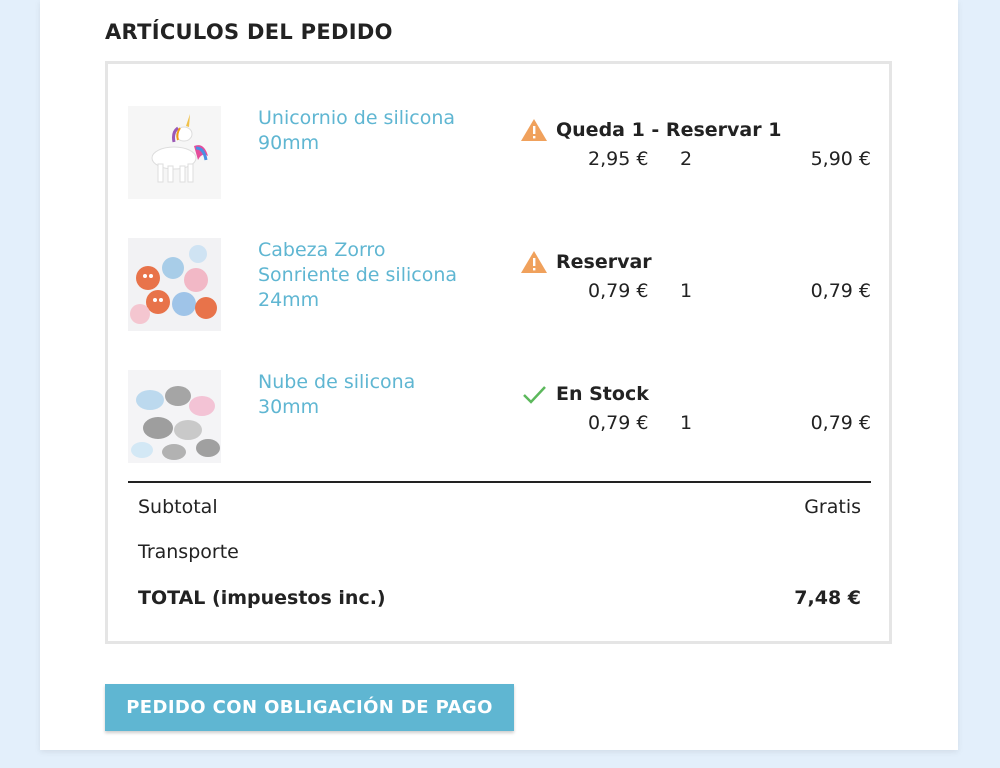  Describe the element at coordinates (499, 507) in the screenshot. I see `subtotal-row: Subtotal Gratis` at that location.